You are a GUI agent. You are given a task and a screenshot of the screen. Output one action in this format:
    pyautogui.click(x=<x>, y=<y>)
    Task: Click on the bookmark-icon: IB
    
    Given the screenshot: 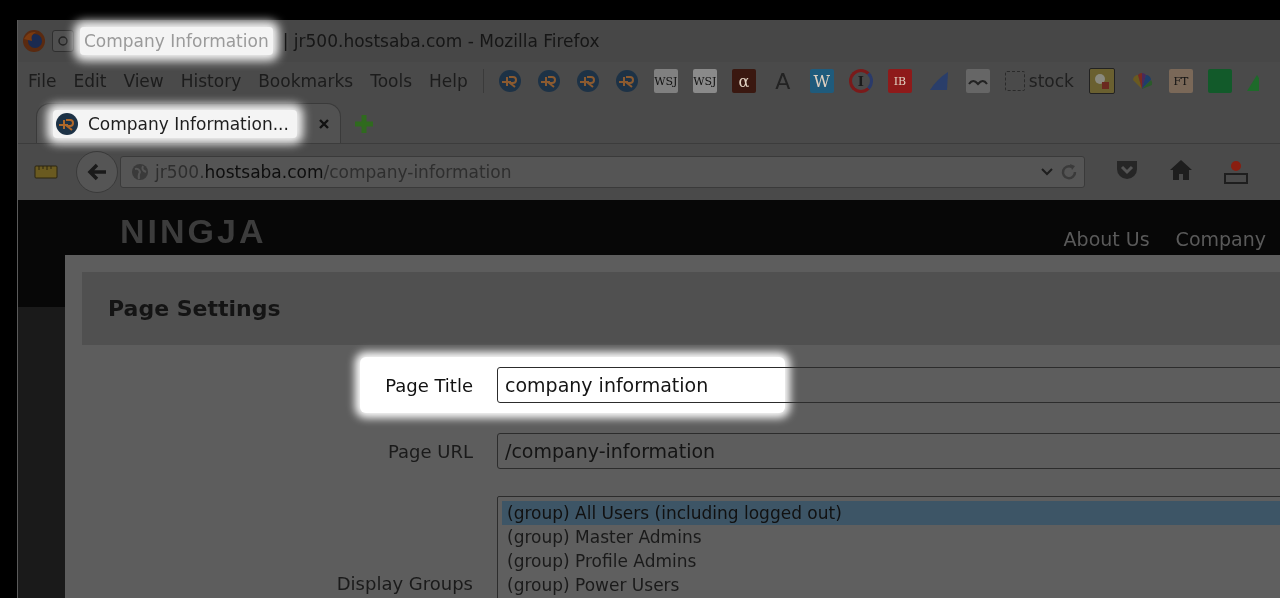 What is the action you would take?
    pyautogui.click(x=899, y=81)
    